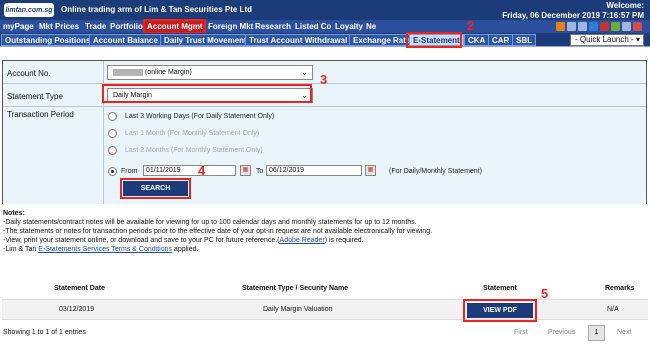 The height and width of the screenshot is (347, 650). Describe the element at coordinates (29, 73) in the screenshot. I see `account-label: Account No.` at that location.